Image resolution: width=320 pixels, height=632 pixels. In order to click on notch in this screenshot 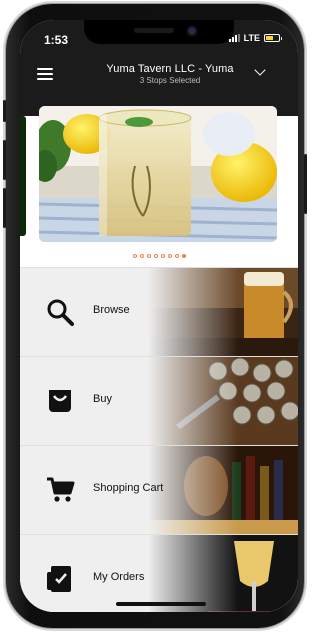, I will do `click(159, 32)`.